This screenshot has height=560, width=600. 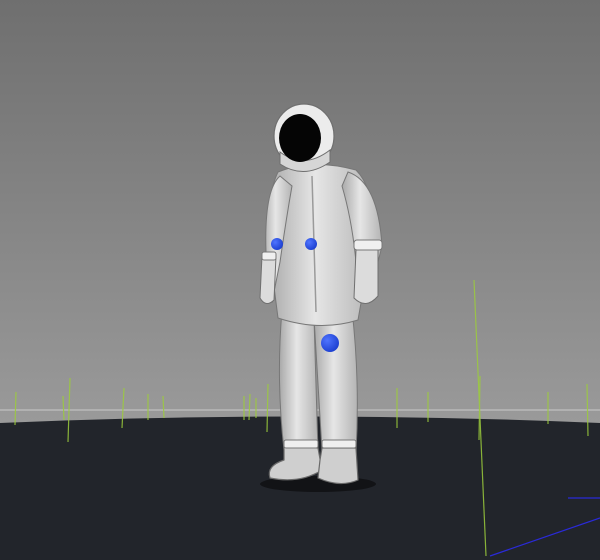 What do you see at coordinates (335, 381) in the screenshot?
I see `suit-right-leg` at bounding box center [335, 381].